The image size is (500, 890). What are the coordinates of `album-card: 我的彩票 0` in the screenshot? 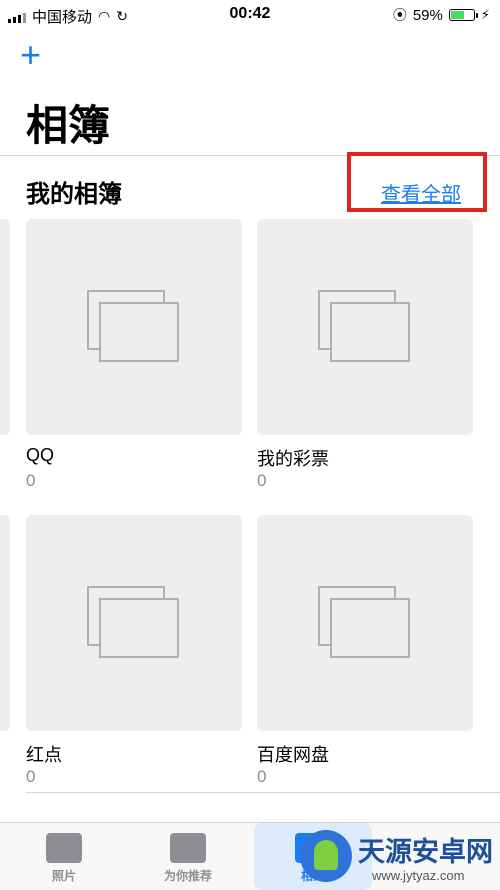 It's located at (365, 354).